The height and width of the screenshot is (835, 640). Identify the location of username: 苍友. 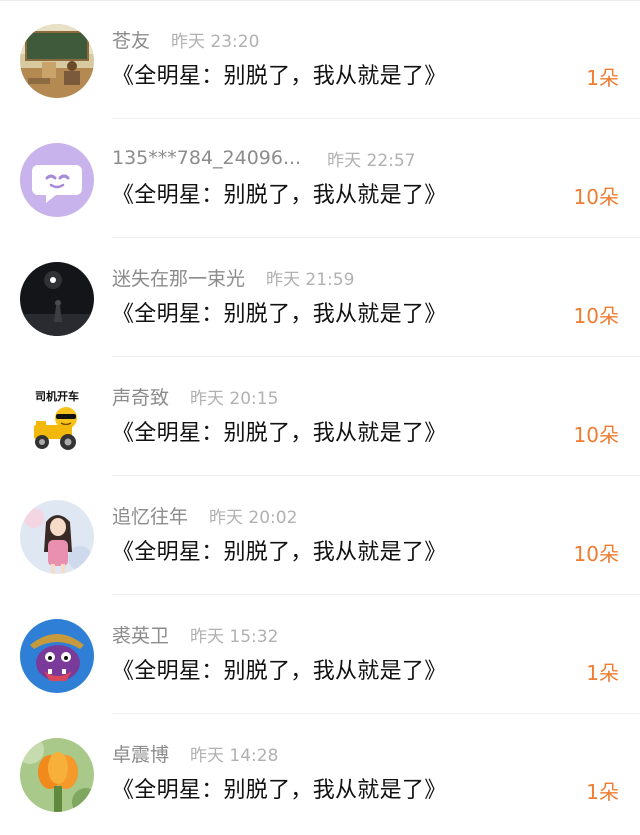
(131, 39).